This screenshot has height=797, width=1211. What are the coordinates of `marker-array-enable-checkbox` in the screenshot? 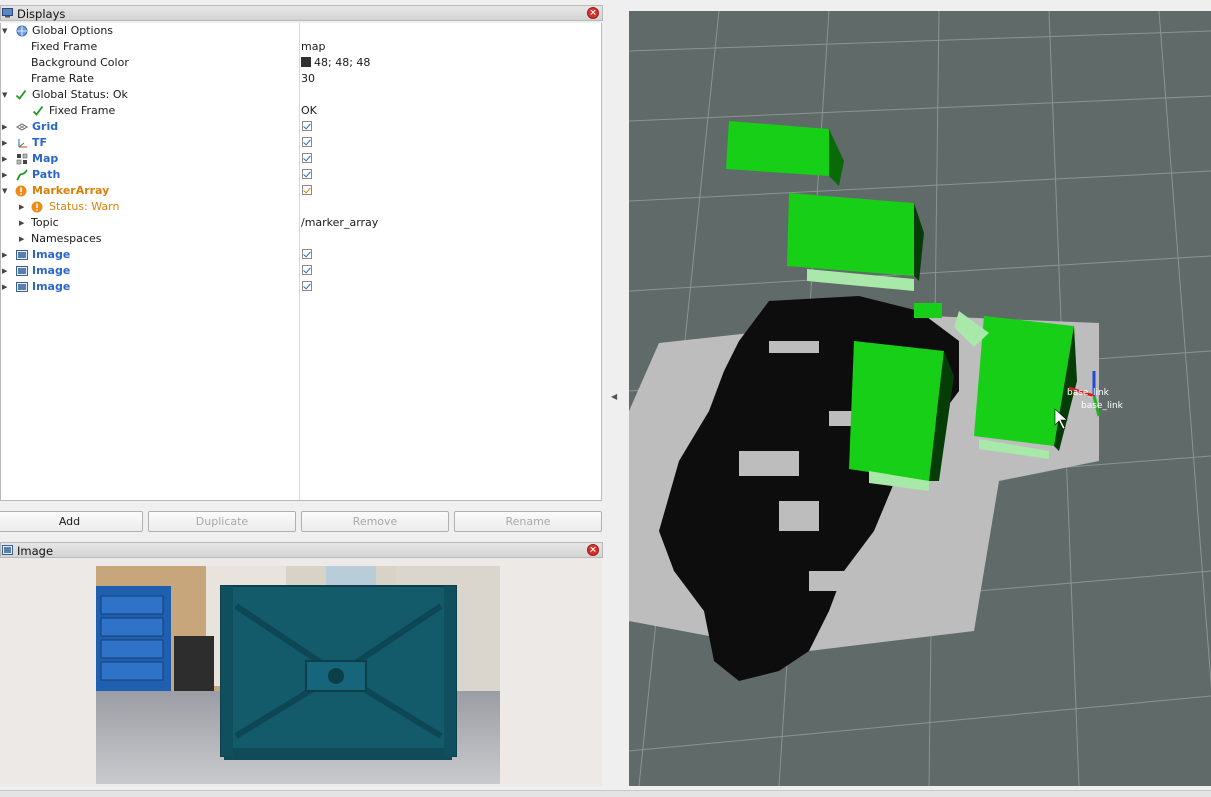 It's located at (307, 190).